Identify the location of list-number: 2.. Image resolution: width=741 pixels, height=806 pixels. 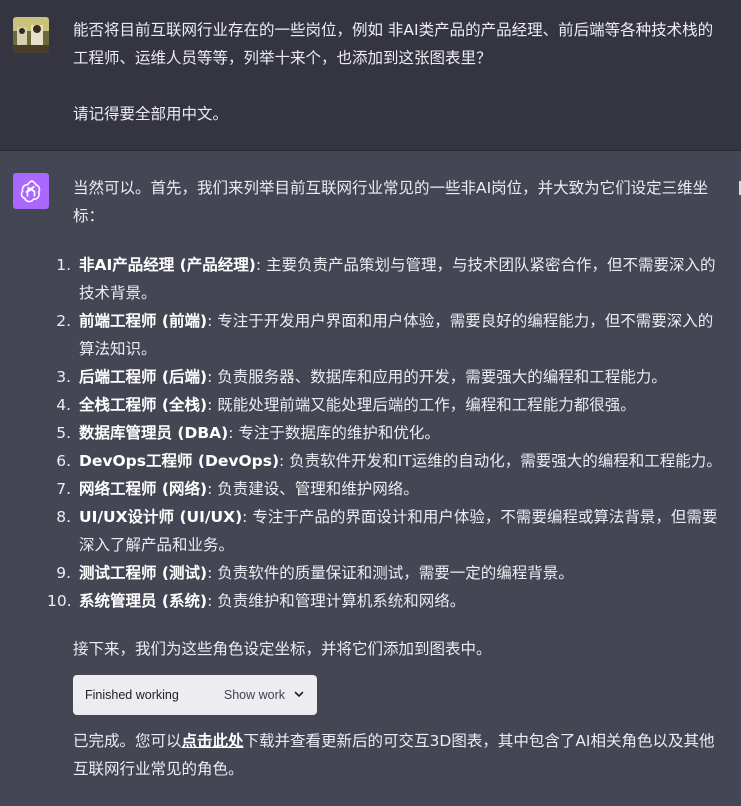
(63, 321).